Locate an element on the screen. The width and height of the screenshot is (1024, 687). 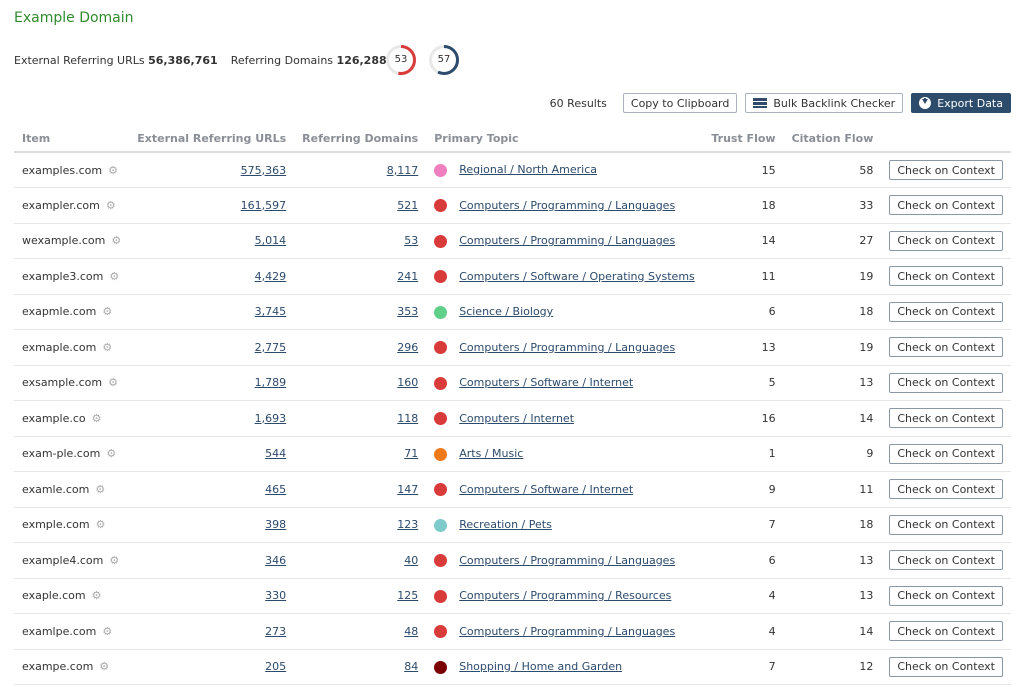
citation-flow-value: 58 is located at coordinates (832, 170).